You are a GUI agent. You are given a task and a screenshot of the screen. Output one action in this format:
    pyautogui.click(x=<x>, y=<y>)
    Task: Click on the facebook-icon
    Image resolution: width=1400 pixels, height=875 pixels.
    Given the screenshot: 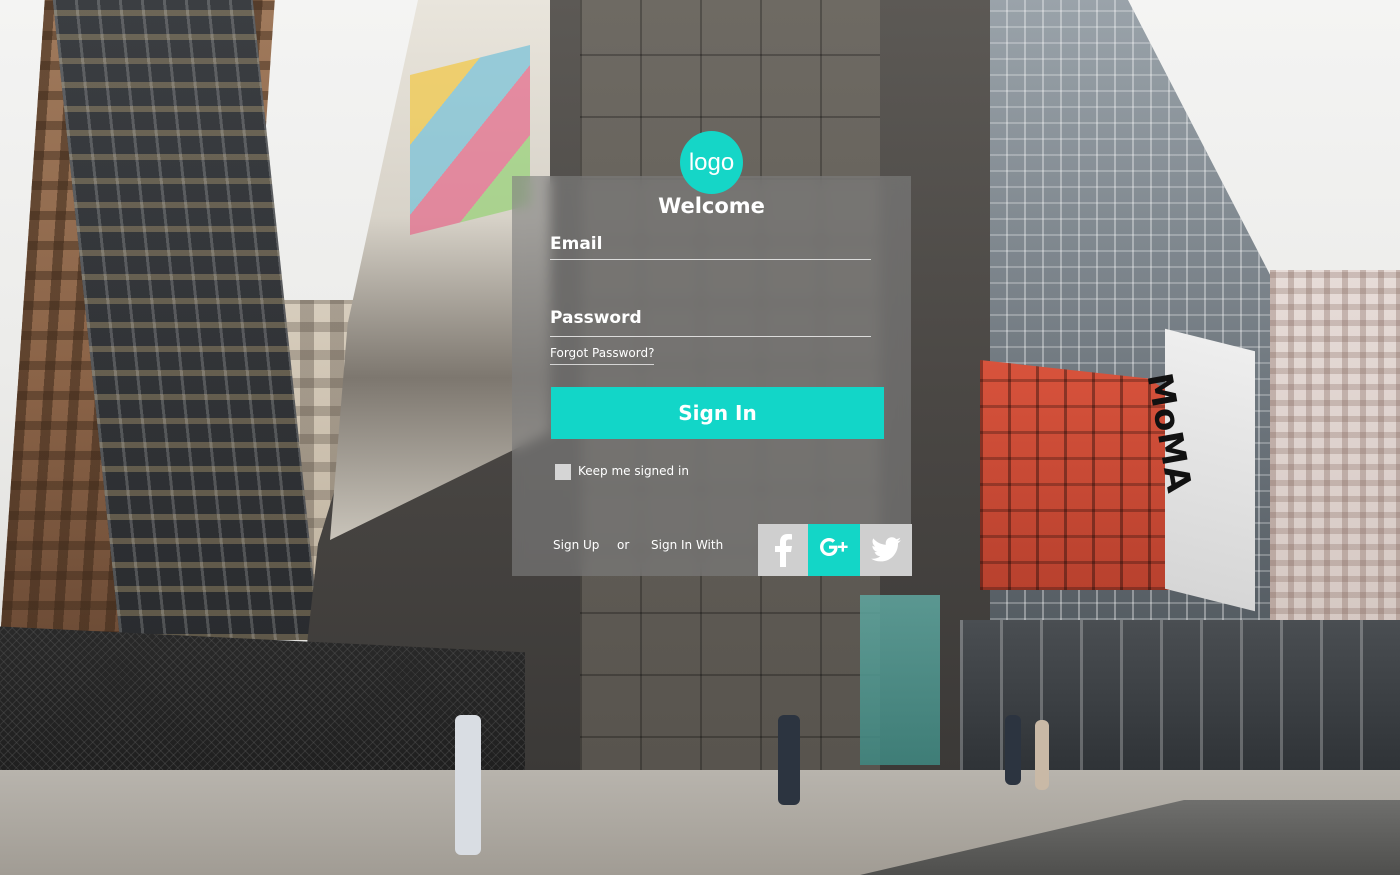 What is the action you would take?
    pyautogui.click(x=783, y=550)
    